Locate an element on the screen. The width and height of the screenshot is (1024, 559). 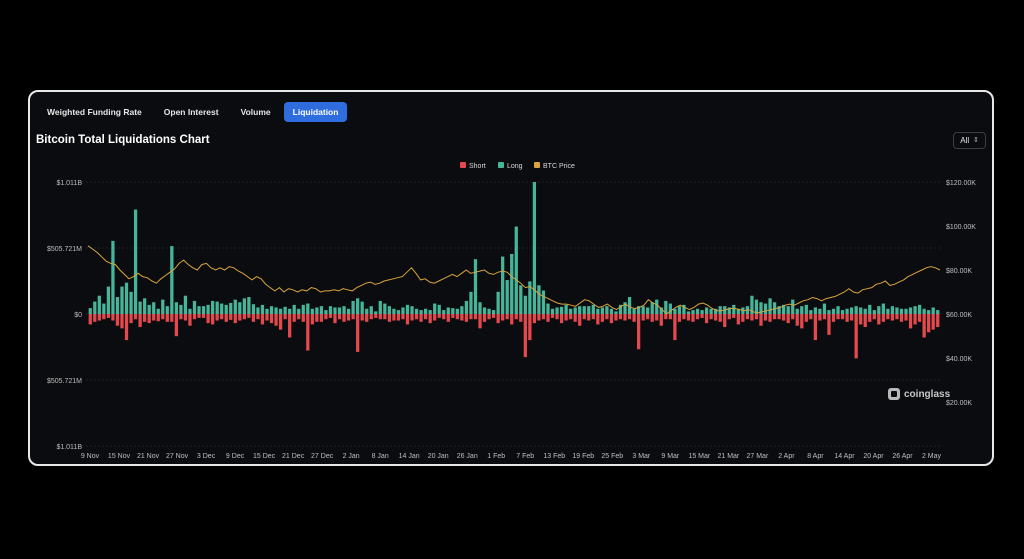
right-tick-label: $100.00K is located at coordinates (961, 227).